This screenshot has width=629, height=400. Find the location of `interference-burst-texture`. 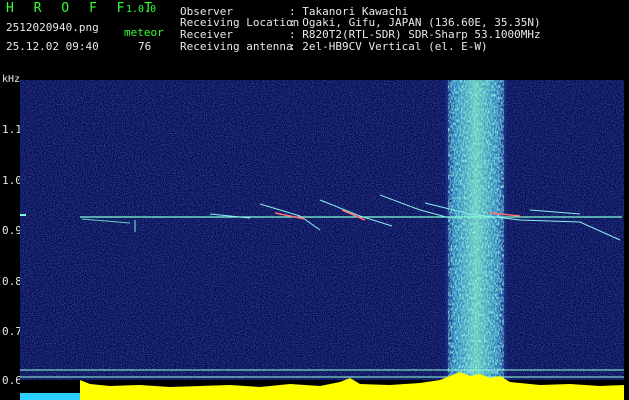

interference-burst-texture is located at coordinates (476, 230).